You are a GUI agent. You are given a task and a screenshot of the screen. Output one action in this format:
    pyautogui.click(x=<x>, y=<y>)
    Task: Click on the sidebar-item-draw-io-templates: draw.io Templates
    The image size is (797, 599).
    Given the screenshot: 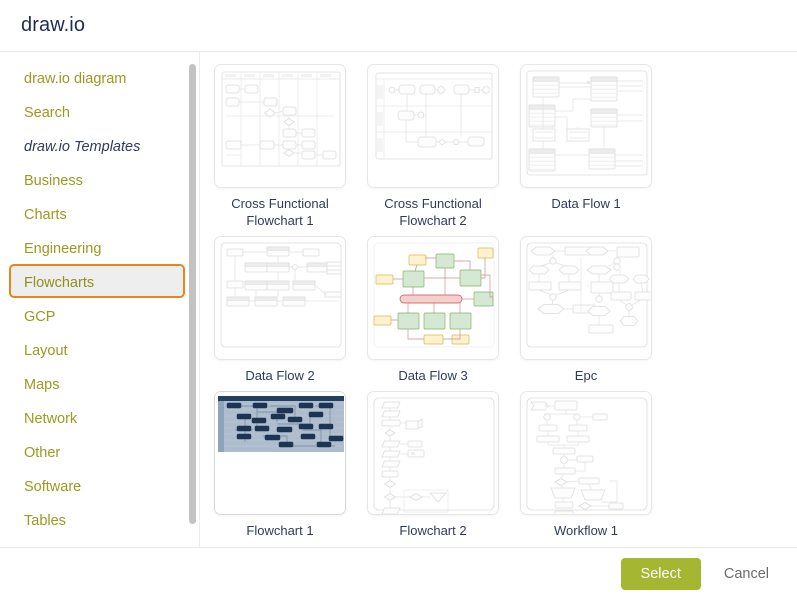 What is the action you would take?
    pyautogui.click(x=97, y=145)
    